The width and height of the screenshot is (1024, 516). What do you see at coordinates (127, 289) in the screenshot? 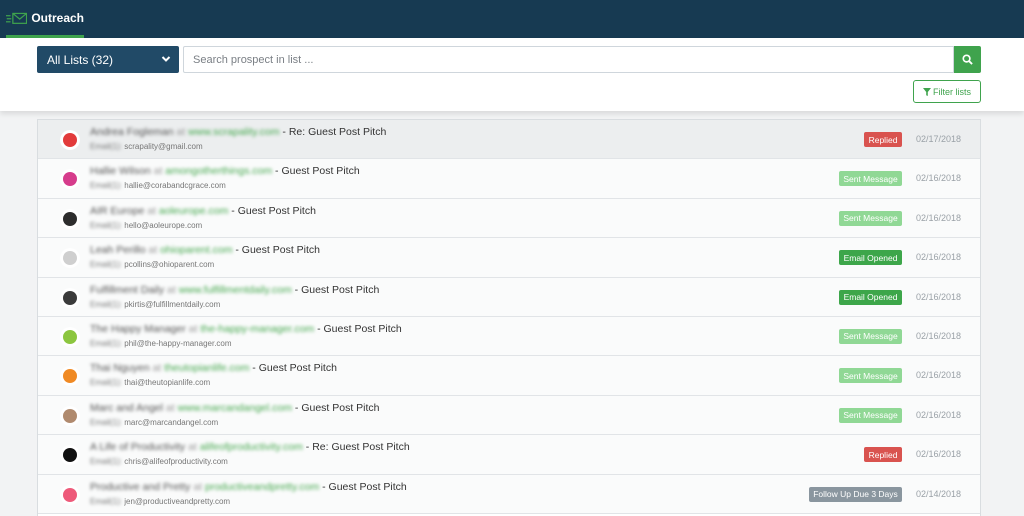
I see `prospect-name: Fulfillment Daily` at bounding box center [127, 289].